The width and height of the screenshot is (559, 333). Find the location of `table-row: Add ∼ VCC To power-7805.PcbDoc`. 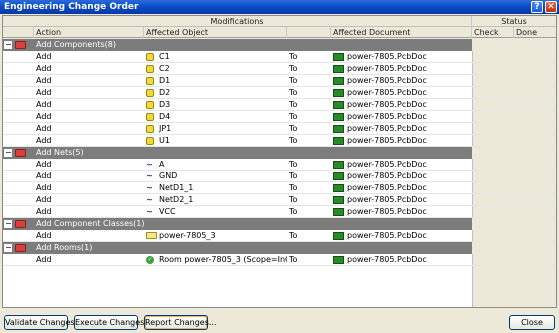

table-row: Add ∼ VCC To power-7805.PcbDoc is located at coordinates (279, 212).